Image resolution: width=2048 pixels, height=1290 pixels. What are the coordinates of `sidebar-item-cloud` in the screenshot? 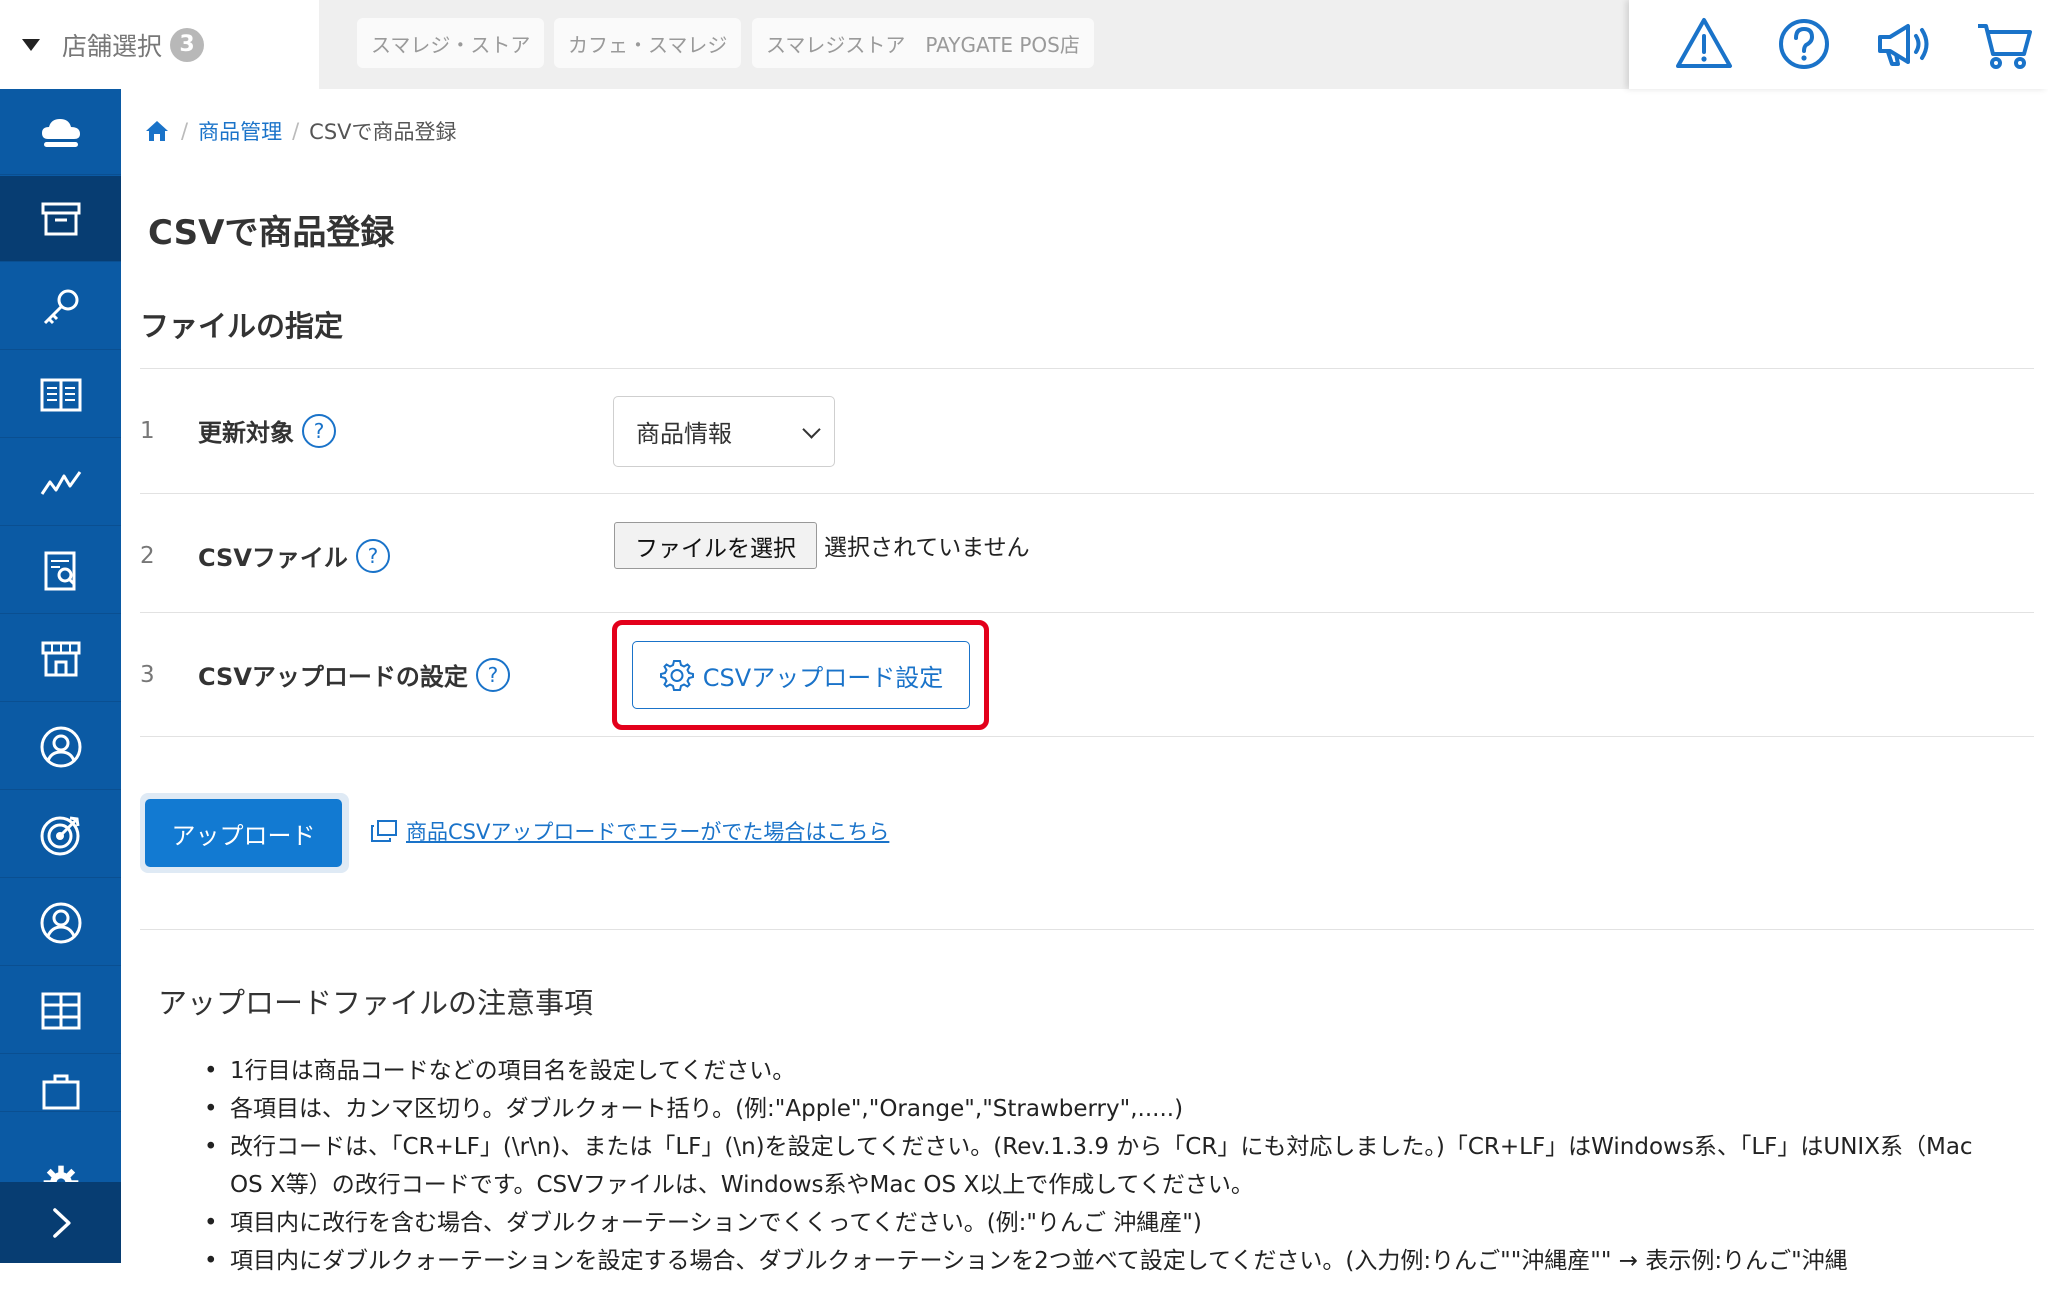 It's located at (60, 132).